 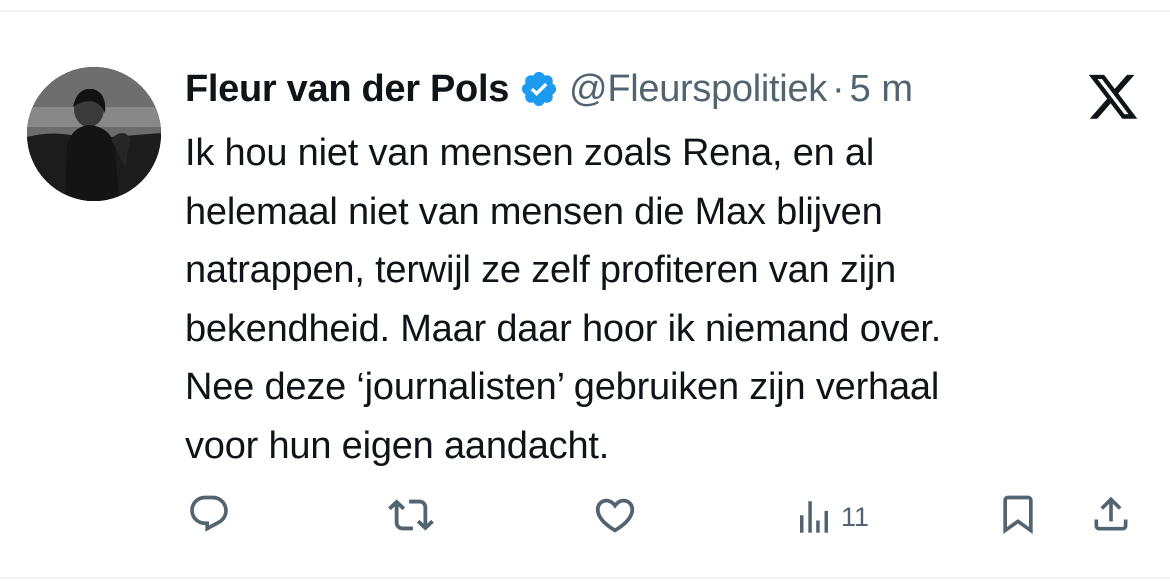 What do you see at coordinates (1113, 99) in the screenshot?
I see `x-logo-icon` at bounding box center [1113, 99].